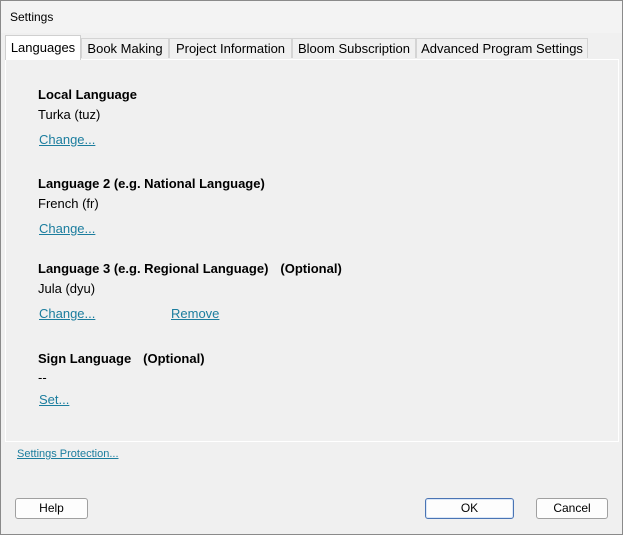 Image resolution: width=623 pixels, height=535 pixels. What do you see at coordinates (469, 508) in the screenshot?
I see `ok-button: OK` at bounding box center [469, 508].